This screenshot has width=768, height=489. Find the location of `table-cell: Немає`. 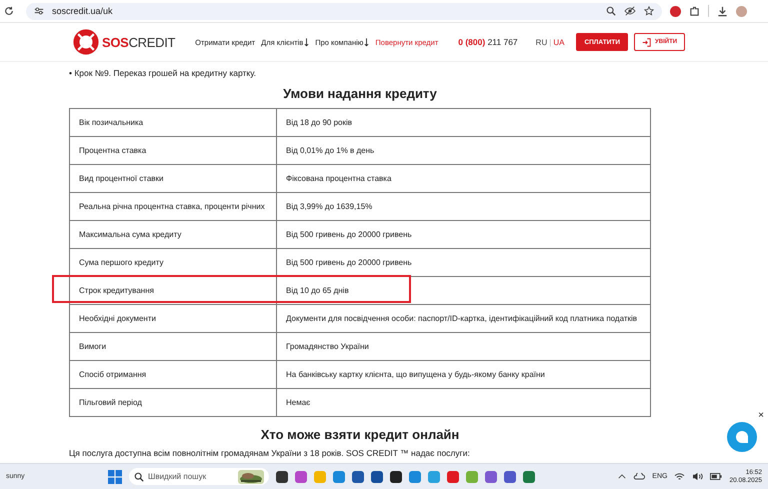

table-cell: Немає is located at coordinates (463, 402).